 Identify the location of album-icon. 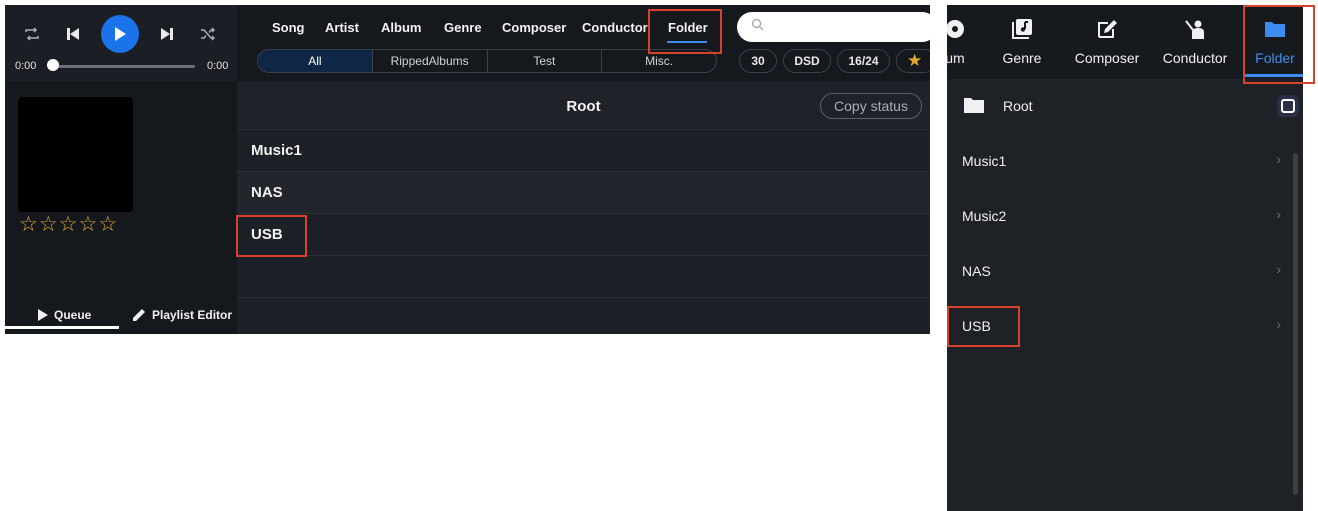
(957, 29).